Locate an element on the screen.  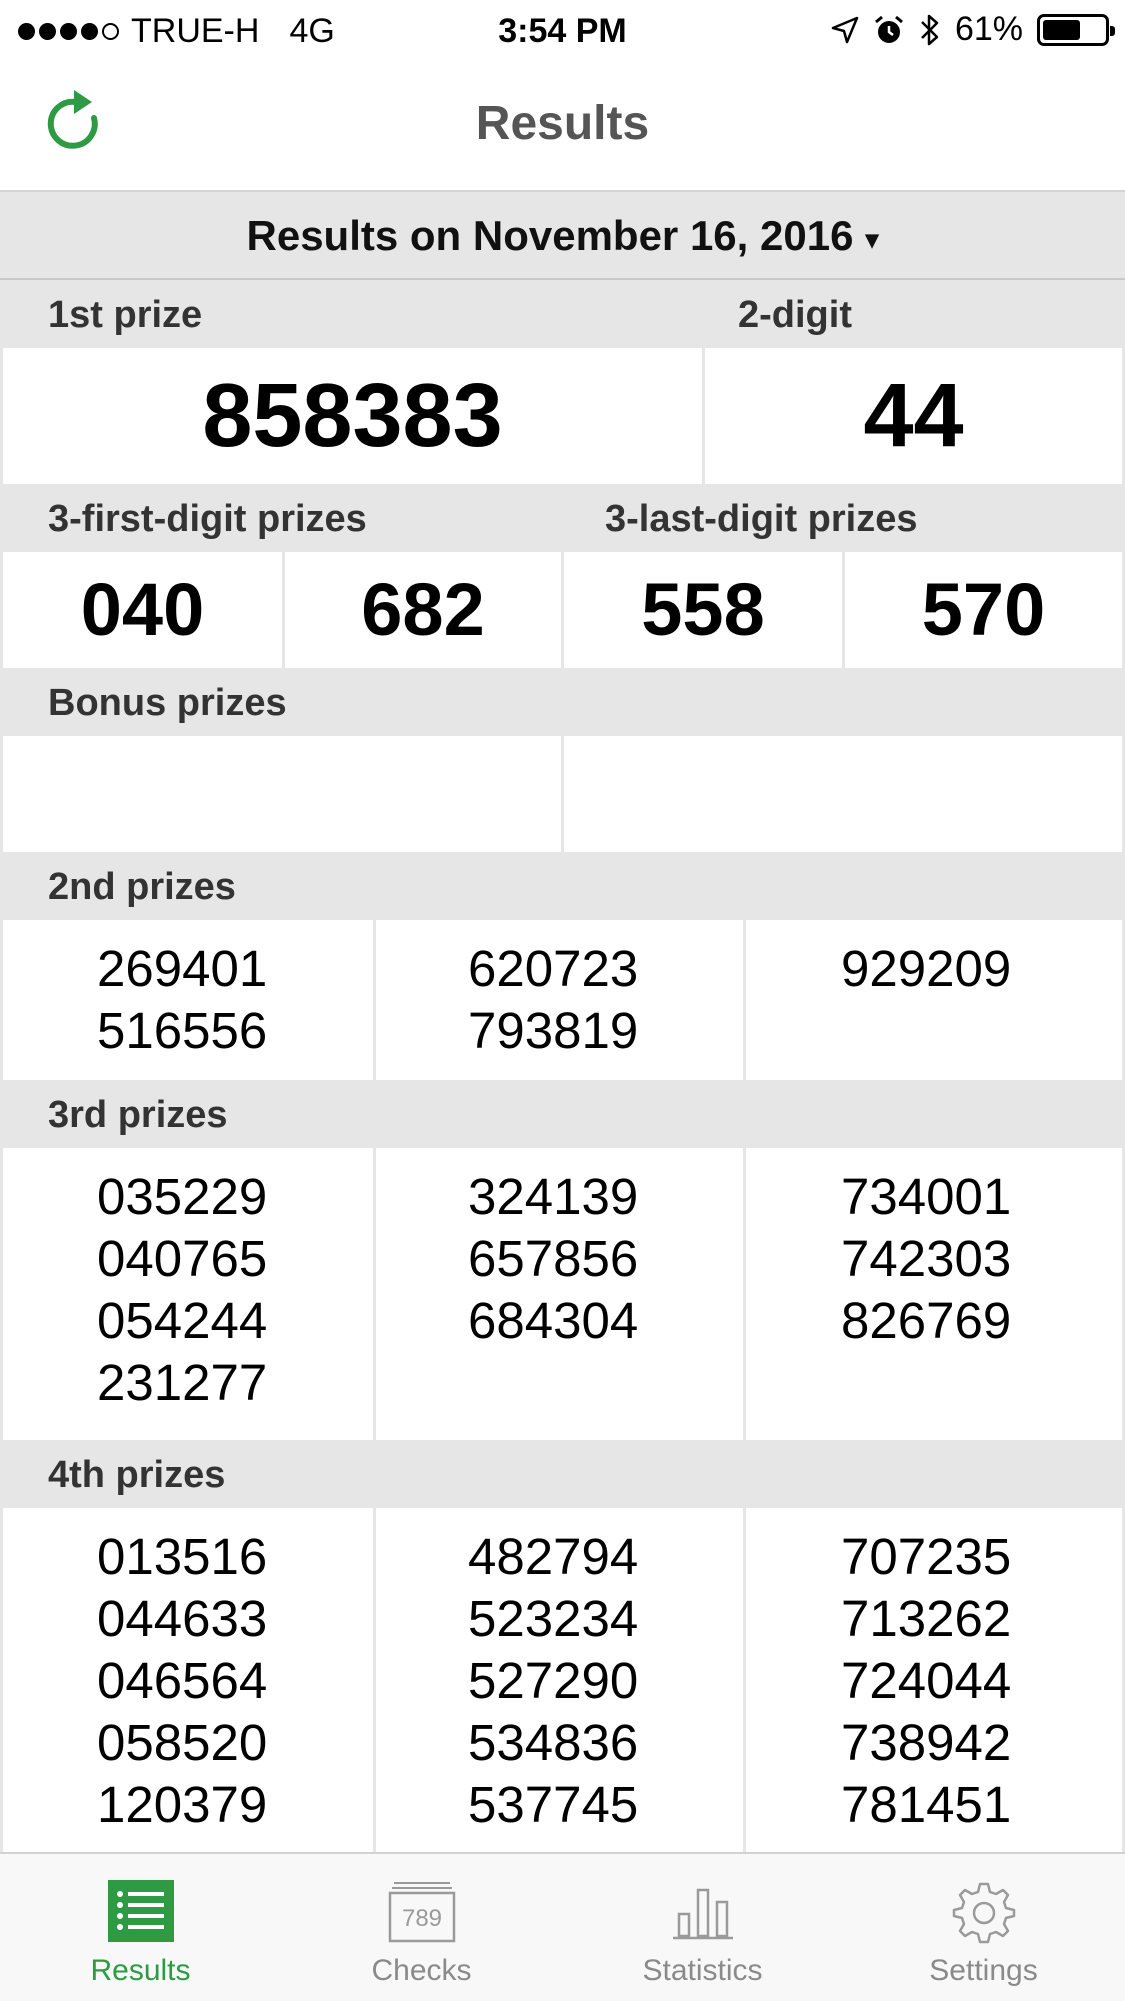
three-first-number: 682 is located at coordinates (423, 610).